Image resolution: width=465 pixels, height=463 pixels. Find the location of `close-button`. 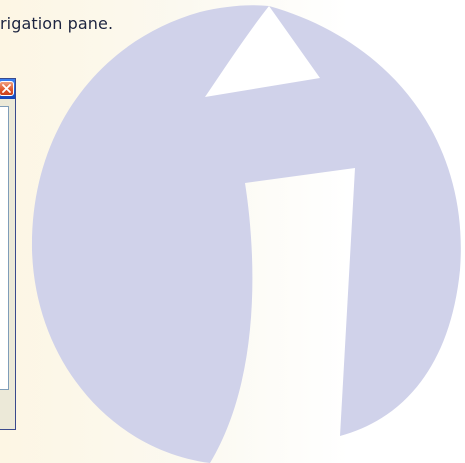

close-button is located at coordinates (7, 88).